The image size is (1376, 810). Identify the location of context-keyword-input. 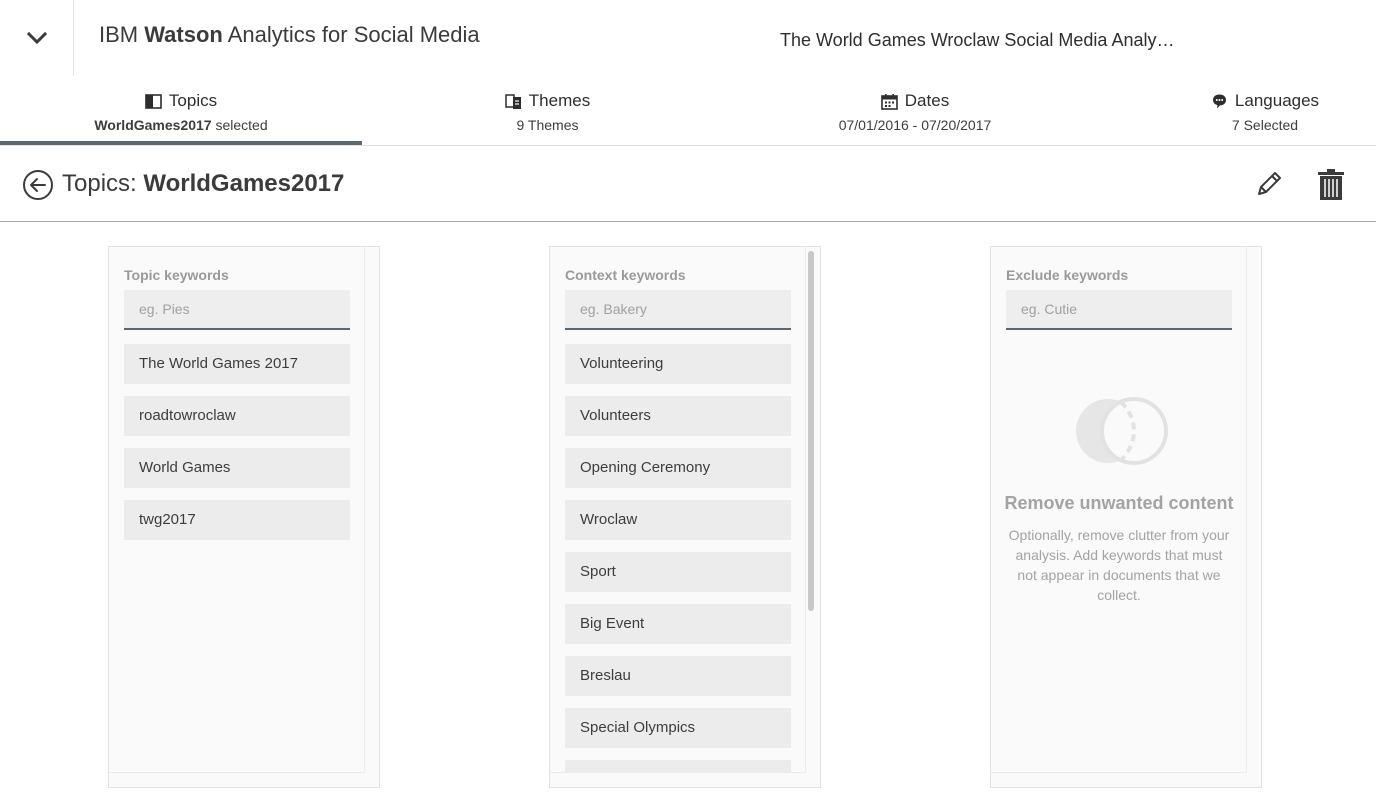
(678, 310).